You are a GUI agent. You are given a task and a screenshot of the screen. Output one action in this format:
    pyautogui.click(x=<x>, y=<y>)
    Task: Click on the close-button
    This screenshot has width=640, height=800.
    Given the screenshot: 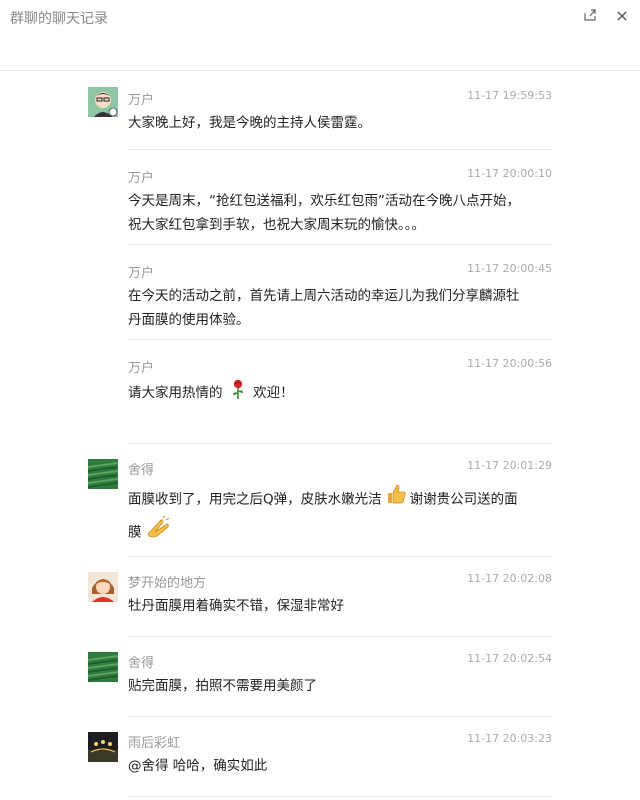 What is the action you would take?
    pyautogui.click(x=622, y=16)
    